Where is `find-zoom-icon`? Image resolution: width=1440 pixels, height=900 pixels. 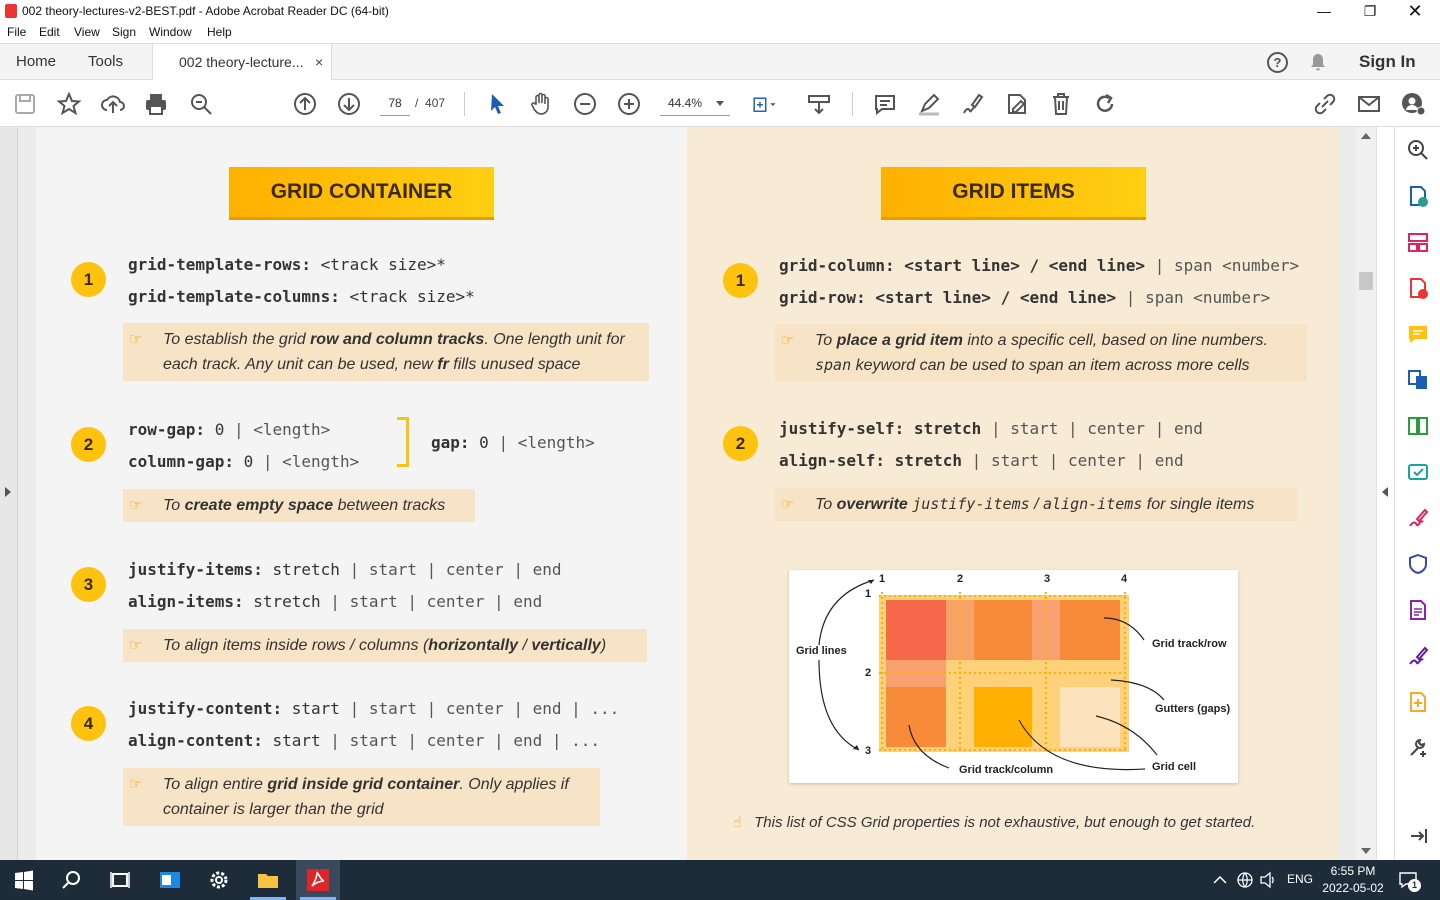
find-zoom-icon is located at coordinates (201, 104).